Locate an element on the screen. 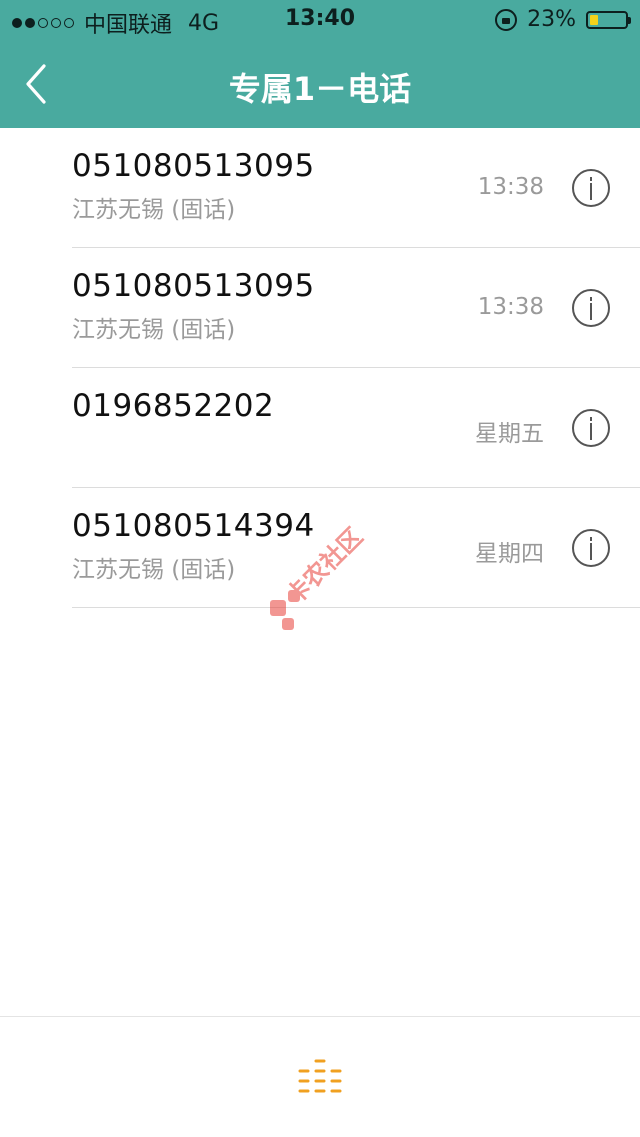  rotation-lock-icon is located at coordinates (506, 19).